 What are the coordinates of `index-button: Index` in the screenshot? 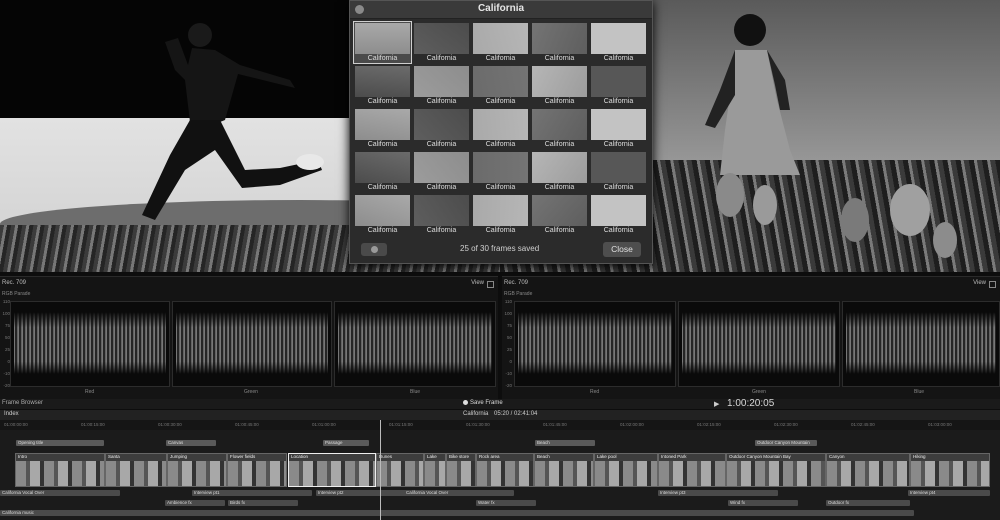 It's located at (11, 414).